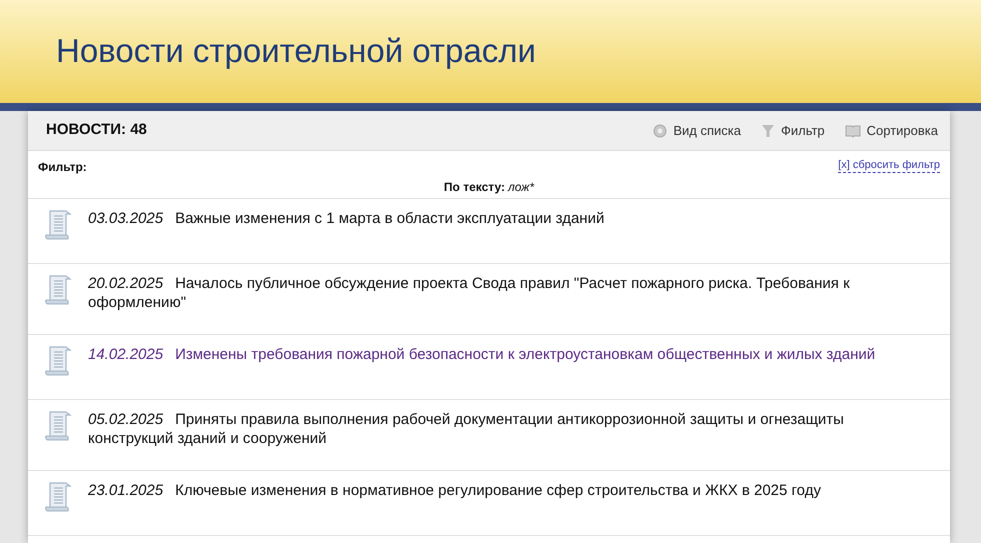  Describe the element at coordinates (296, 51) in the screenshot. I see `page-title: Новости строительной отрасли` at that location.